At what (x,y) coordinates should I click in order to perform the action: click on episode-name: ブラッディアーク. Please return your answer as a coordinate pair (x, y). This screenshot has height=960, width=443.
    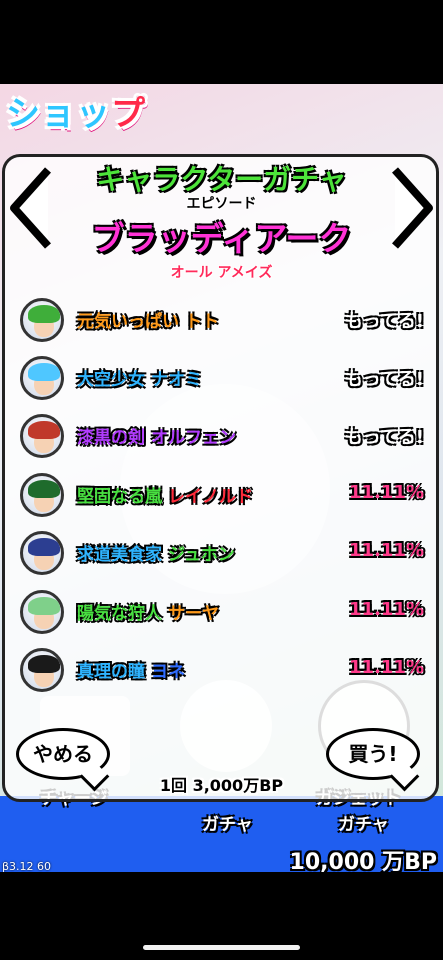
    Looking at the image, I should click on (221, 238).